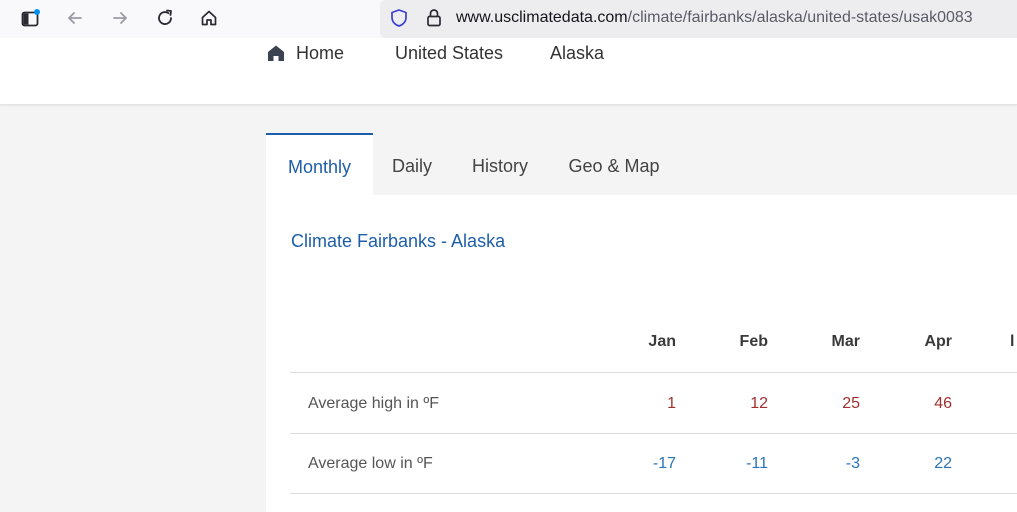  What do you see at coordinates (664, 463) in the screenshot?
I see `cell-low-jan: -17` at bounding box center [664, 463].